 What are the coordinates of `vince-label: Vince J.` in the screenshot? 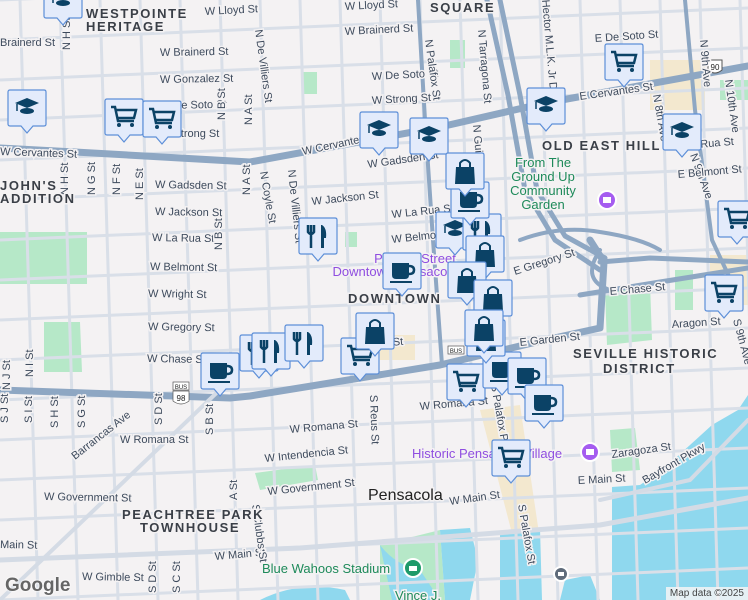 It's located at (418, 593).